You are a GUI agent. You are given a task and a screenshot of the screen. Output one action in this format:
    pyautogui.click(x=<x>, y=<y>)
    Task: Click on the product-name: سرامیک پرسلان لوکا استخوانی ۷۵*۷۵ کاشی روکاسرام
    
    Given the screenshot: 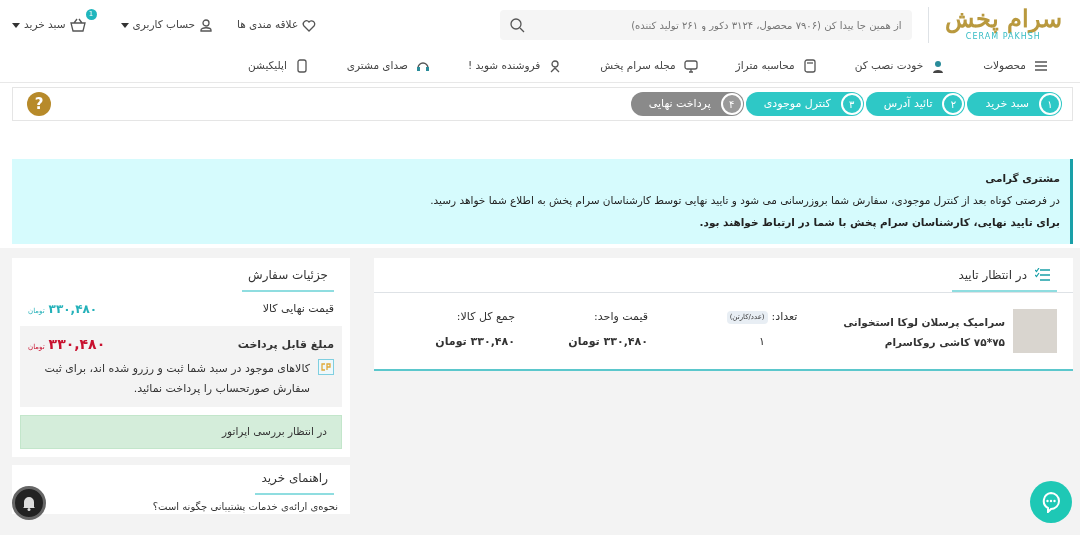 What is the action you would take?
    pyautogui.click(x=920, y=333)
    